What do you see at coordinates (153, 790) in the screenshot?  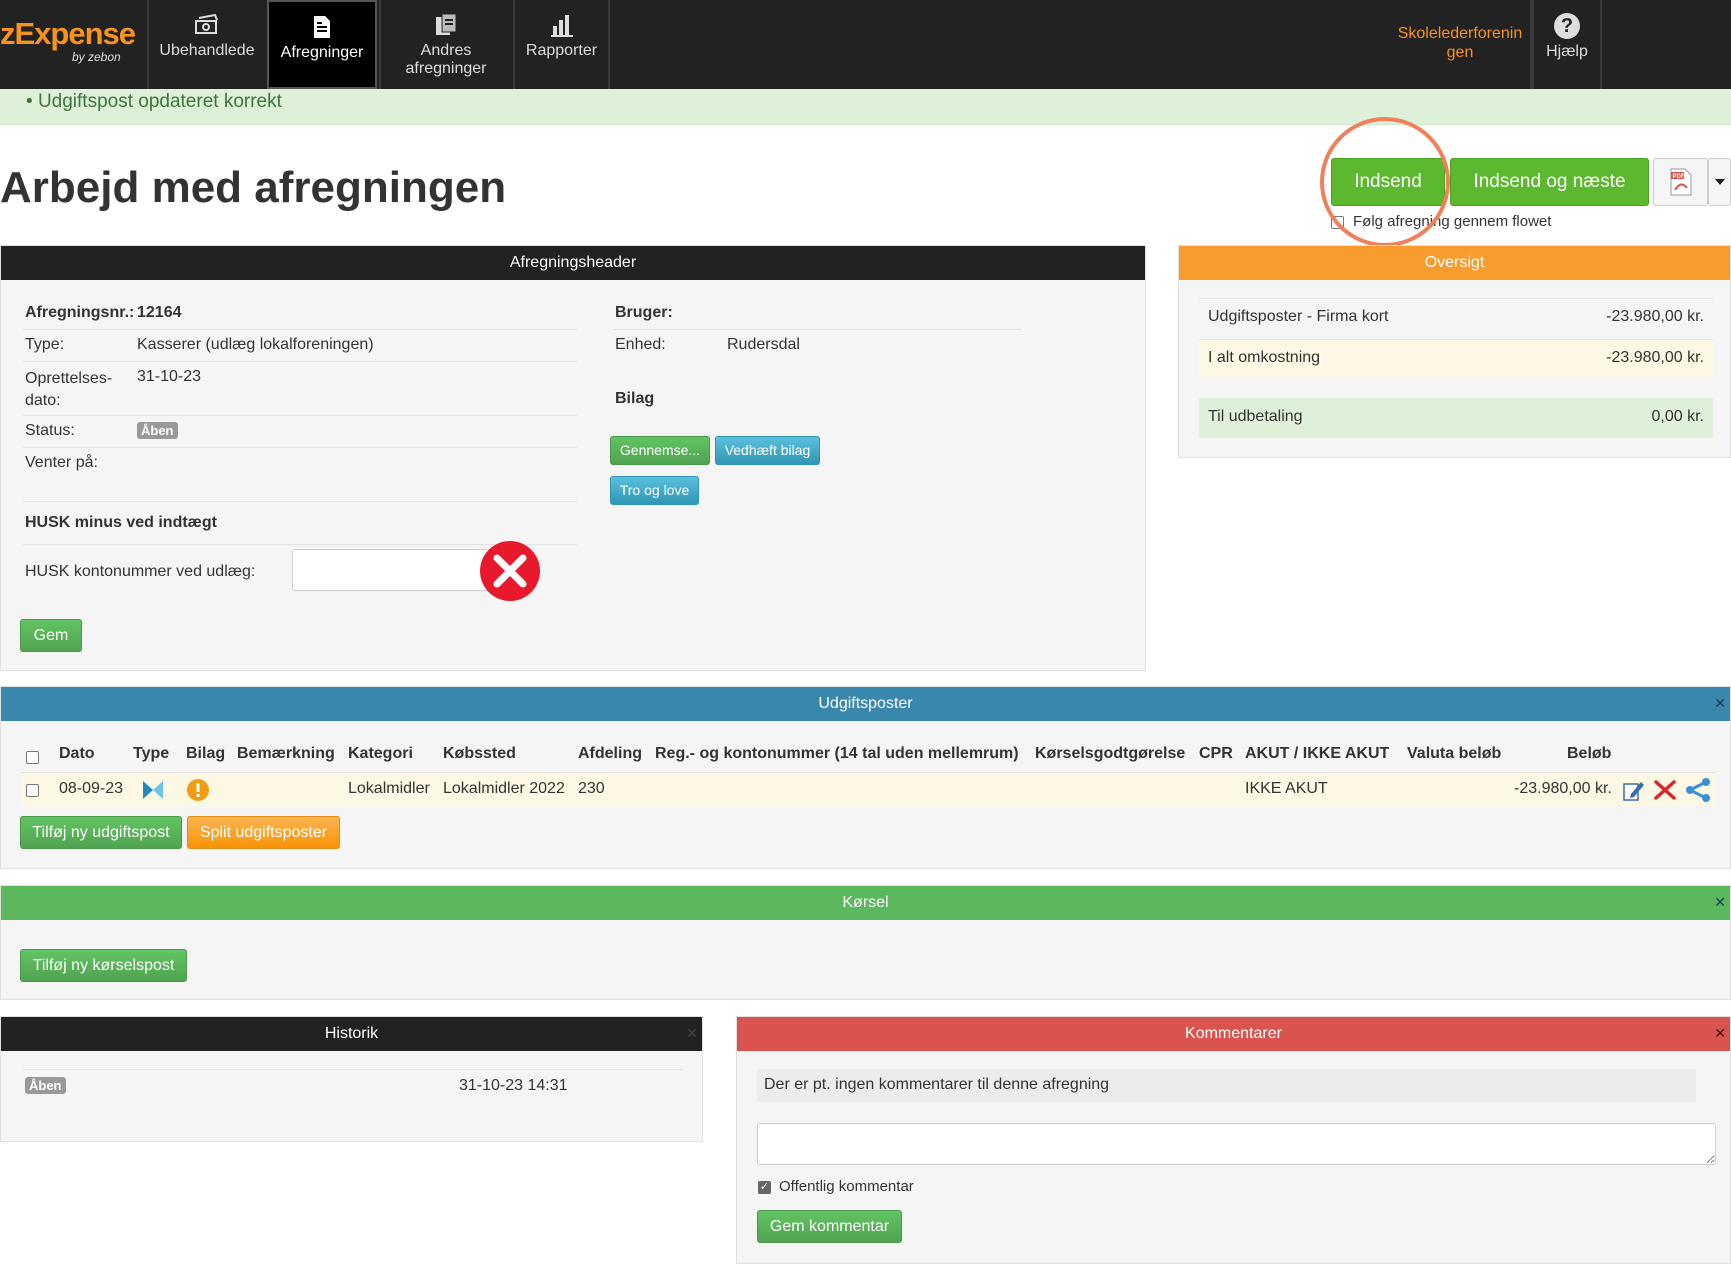 I see `card-type-icon` at bounding box center [153, 790].